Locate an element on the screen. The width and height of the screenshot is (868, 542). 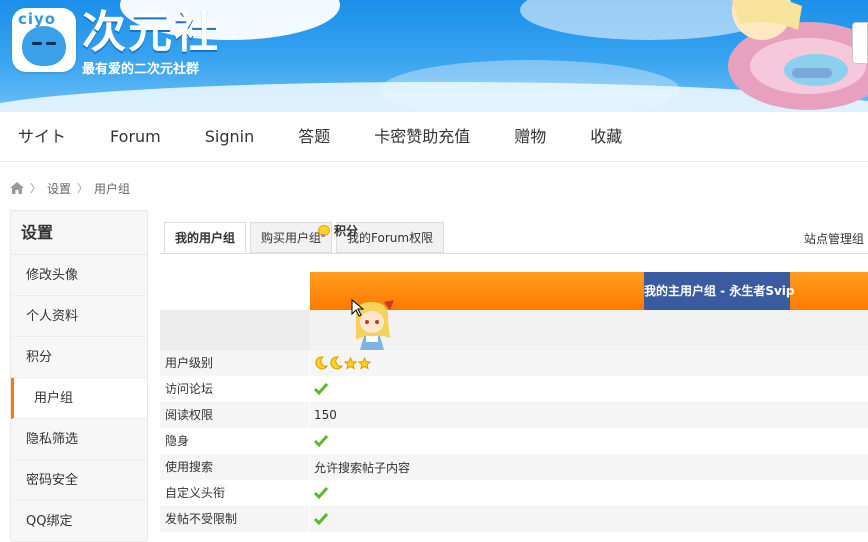
site-logo: ciyo 次元社 最有爱的二次元社群 is located at coordinates (116, 42).